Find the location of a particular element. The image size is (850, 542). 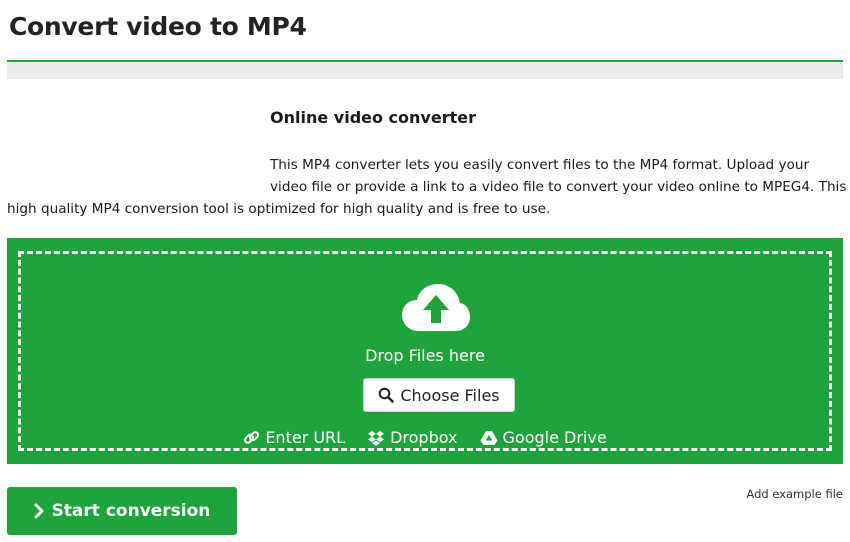

start-conversion-button: Start conversion is located at coordinates (122, 511).